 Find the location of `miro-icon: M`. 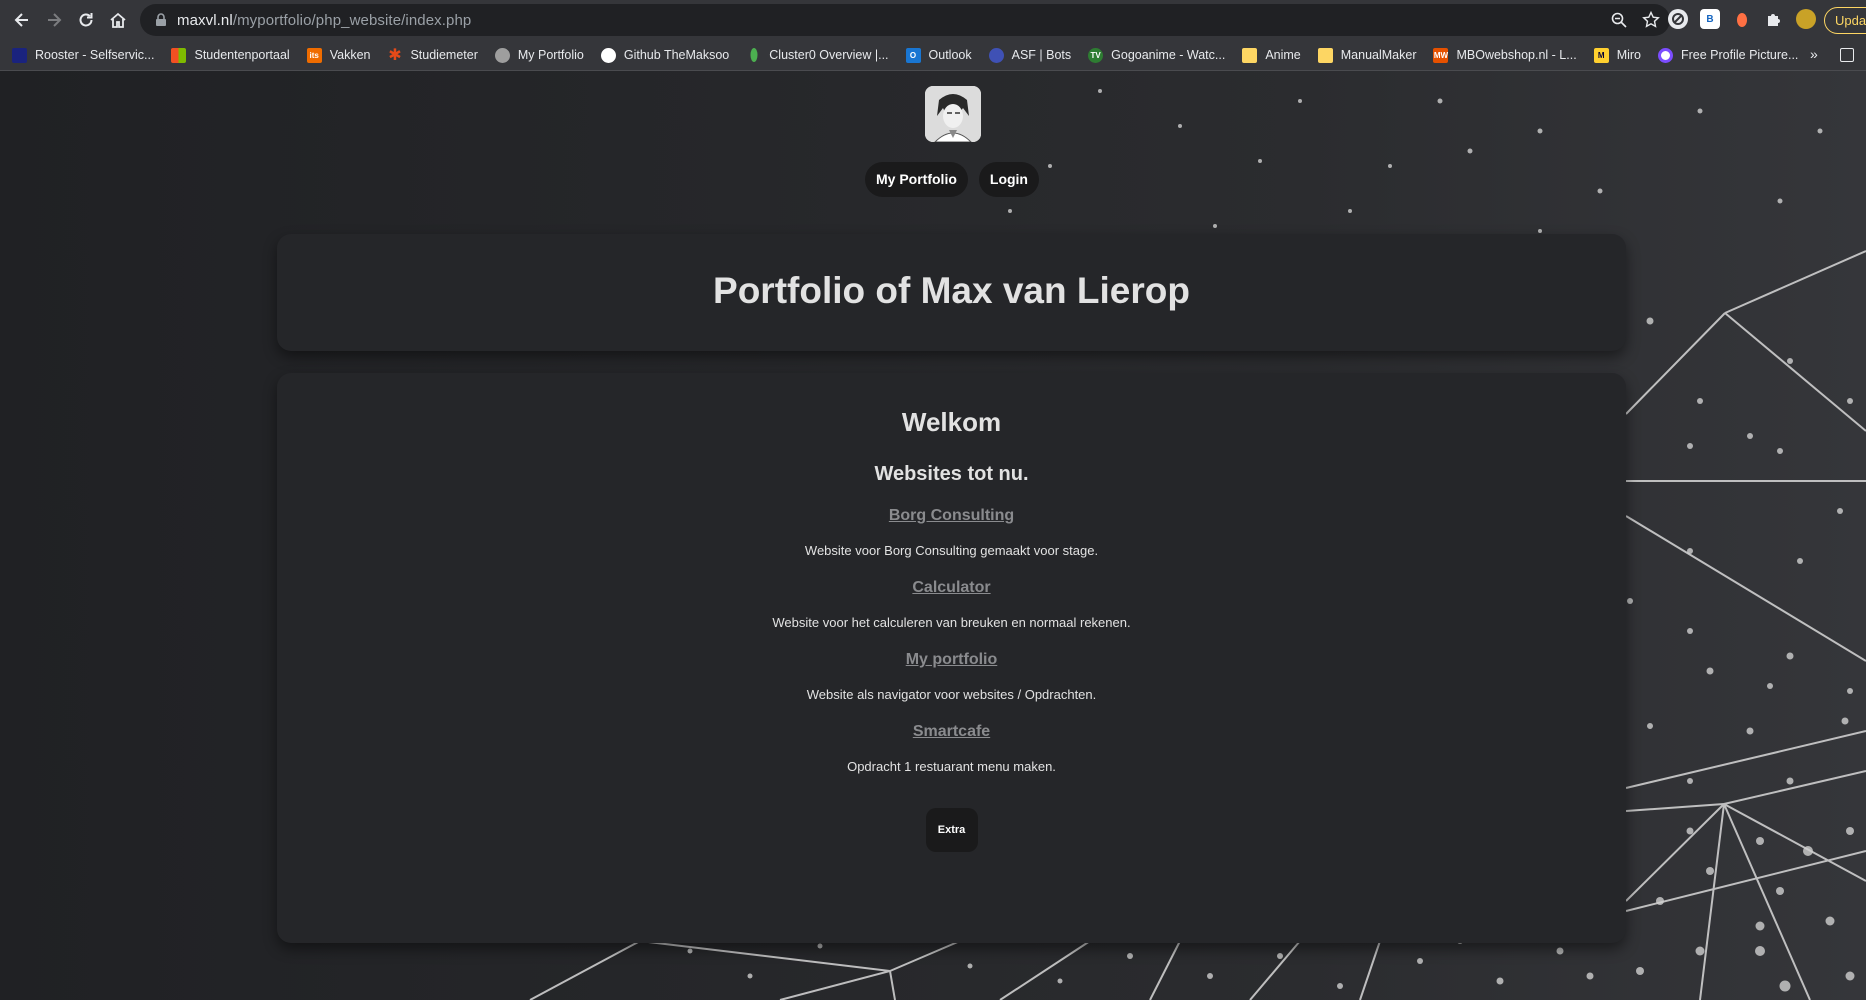

miro-icon: M is located at coordinates (1601, 55).